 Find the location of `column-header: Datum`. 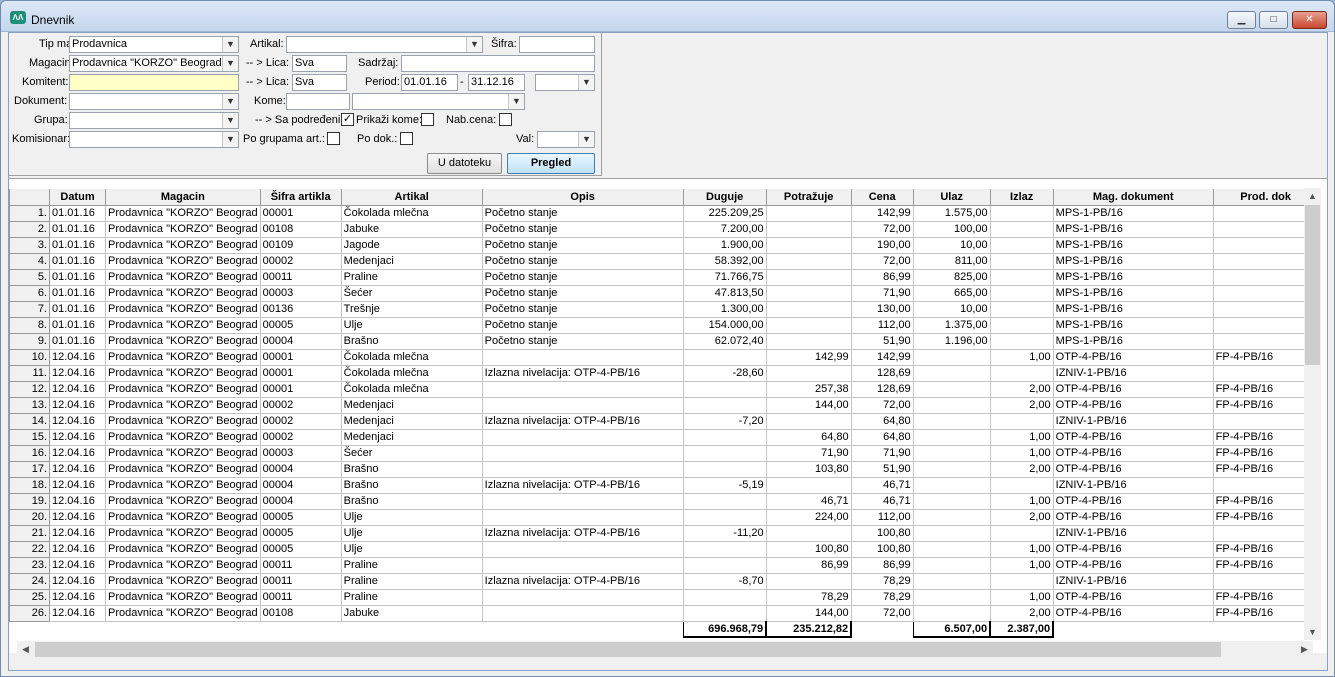

column-header: Datum is located at coordinates (77, 197).